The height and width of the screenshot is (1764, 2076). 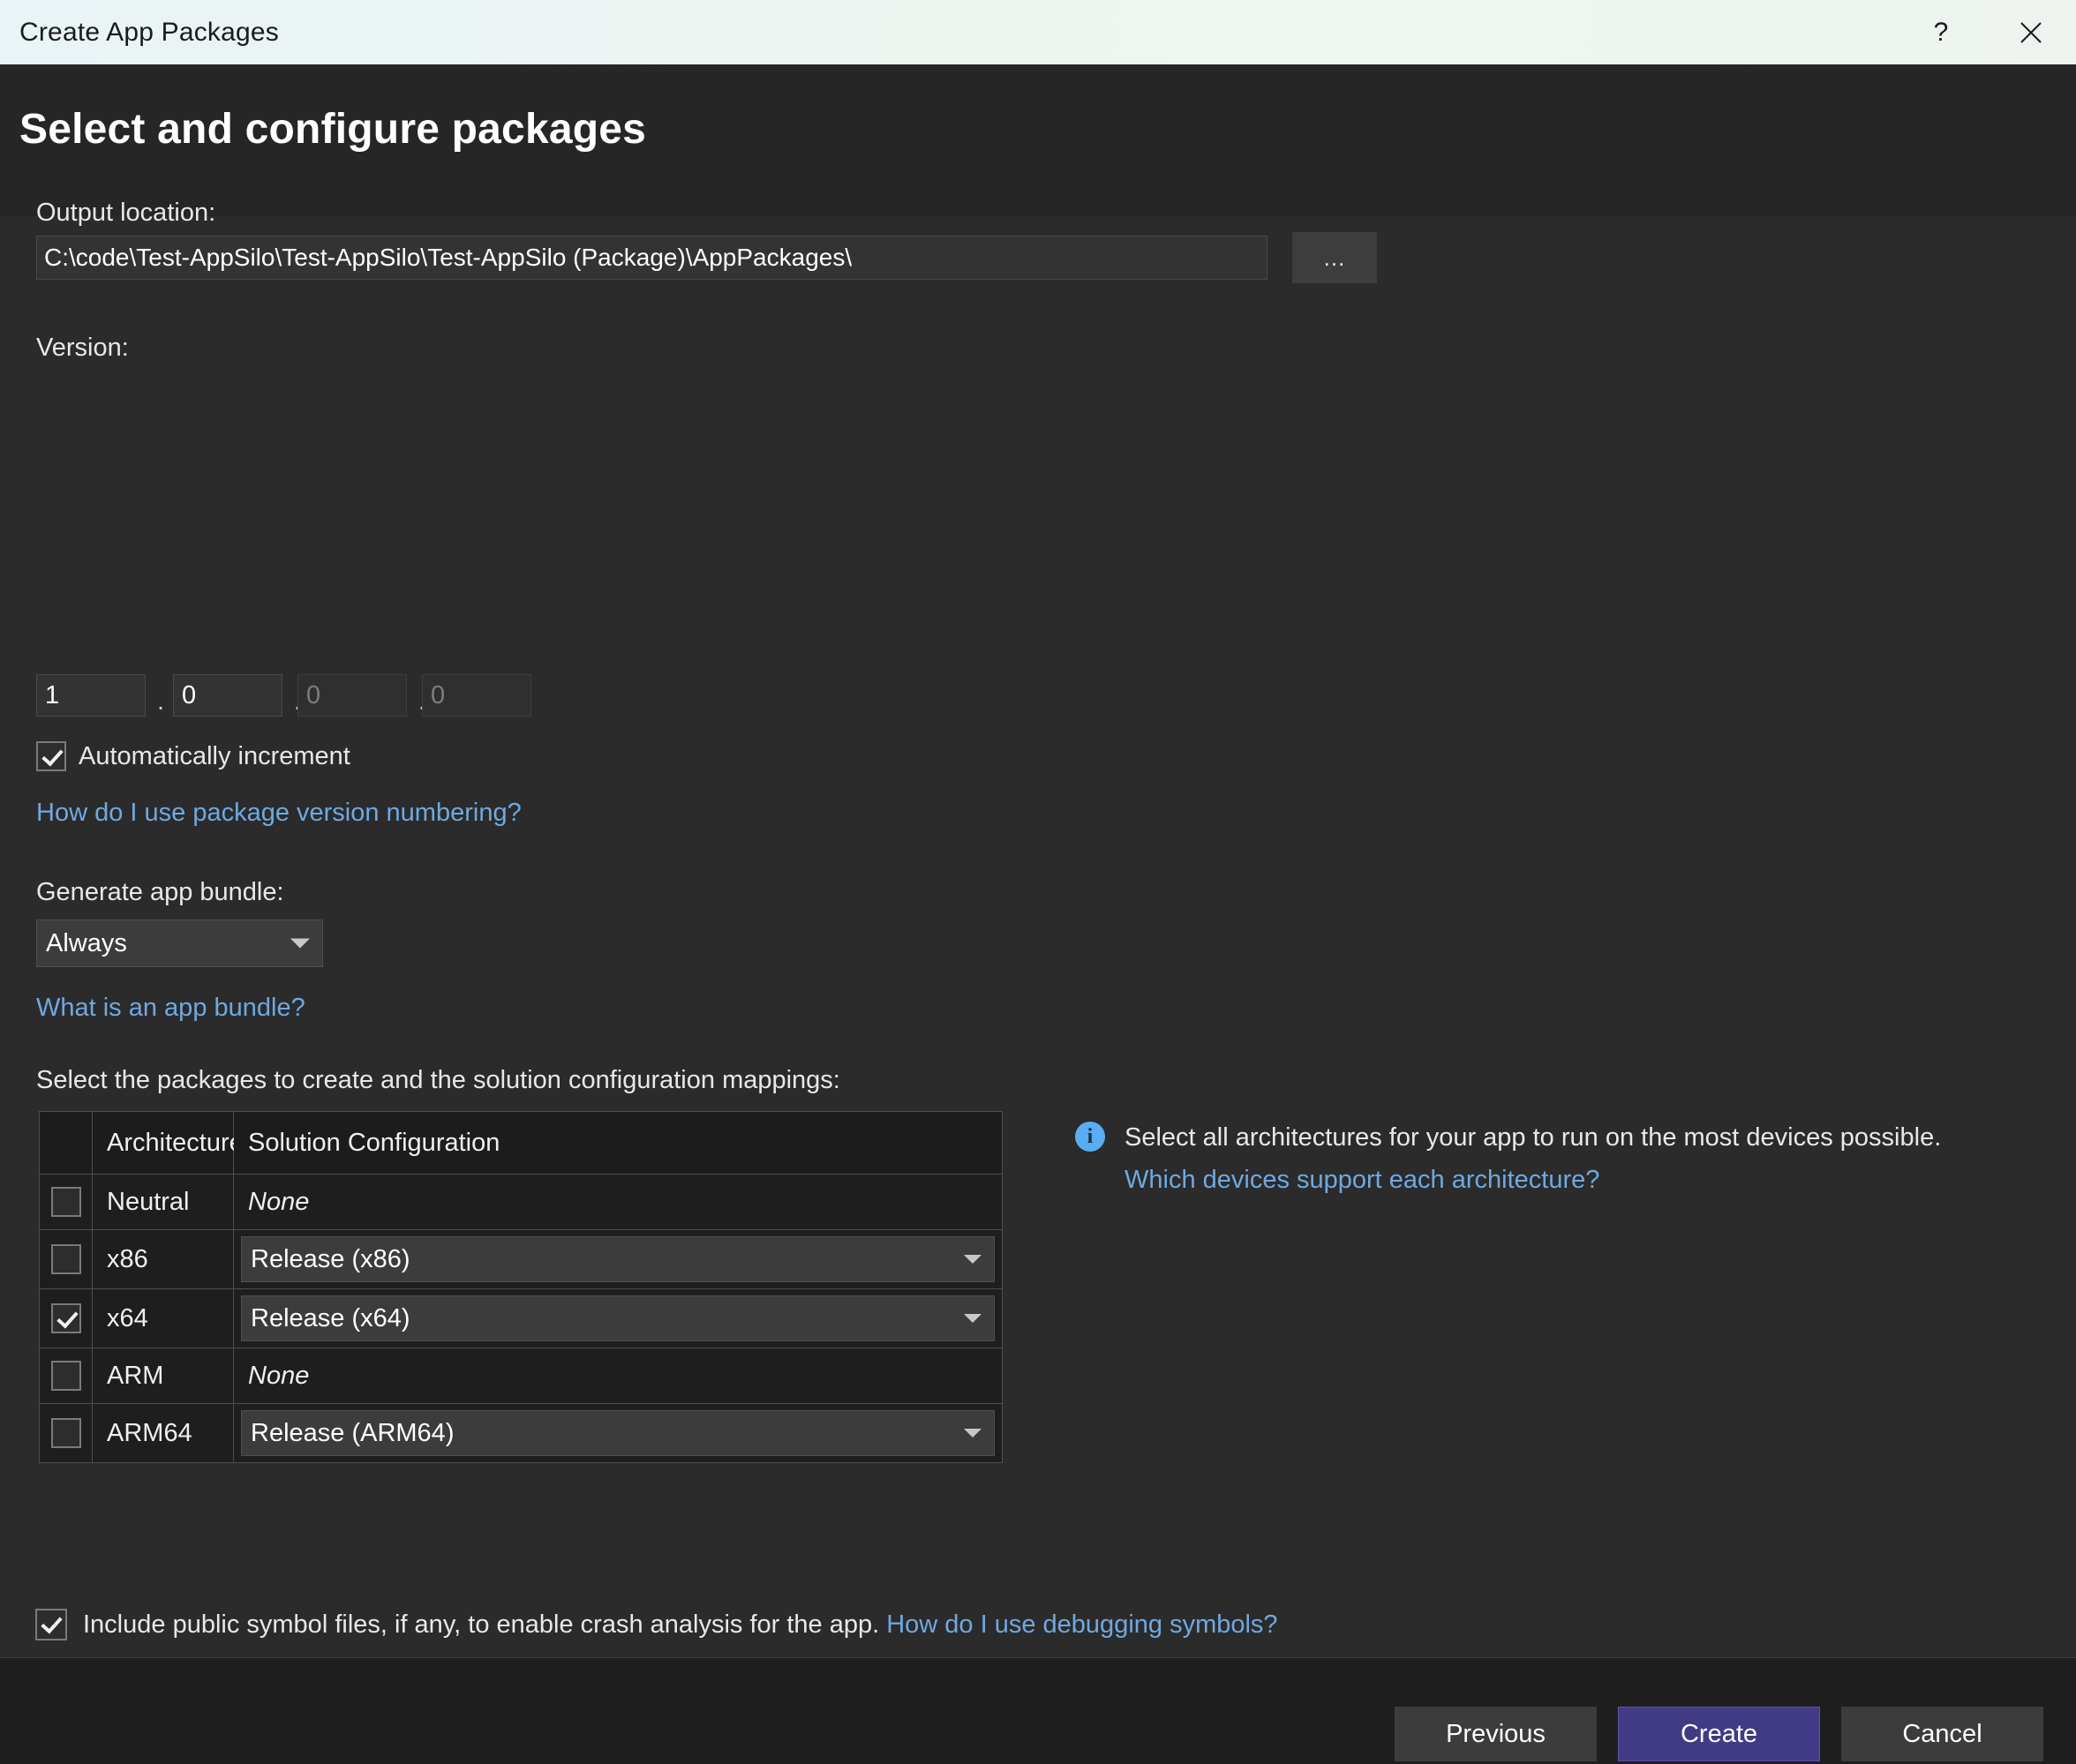 What do you see at coordinates (1082, 1624) in the screenshot?
I see `debugging-symbols-link: How do I use debugging symbols?` at bounding box center [1082, 1624].